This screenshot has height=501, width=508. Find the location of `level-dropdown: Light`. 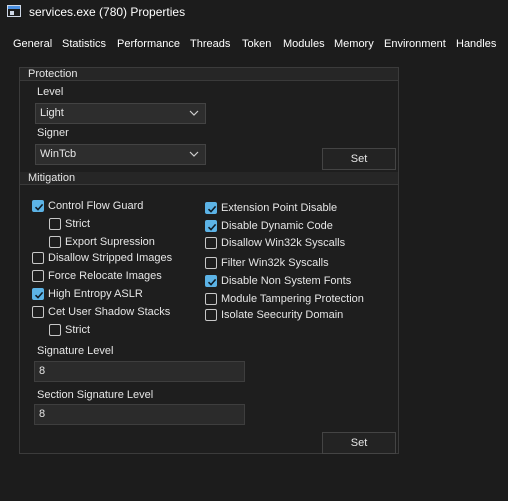

level-dropdown: Light is located at coordinates (120, 113).